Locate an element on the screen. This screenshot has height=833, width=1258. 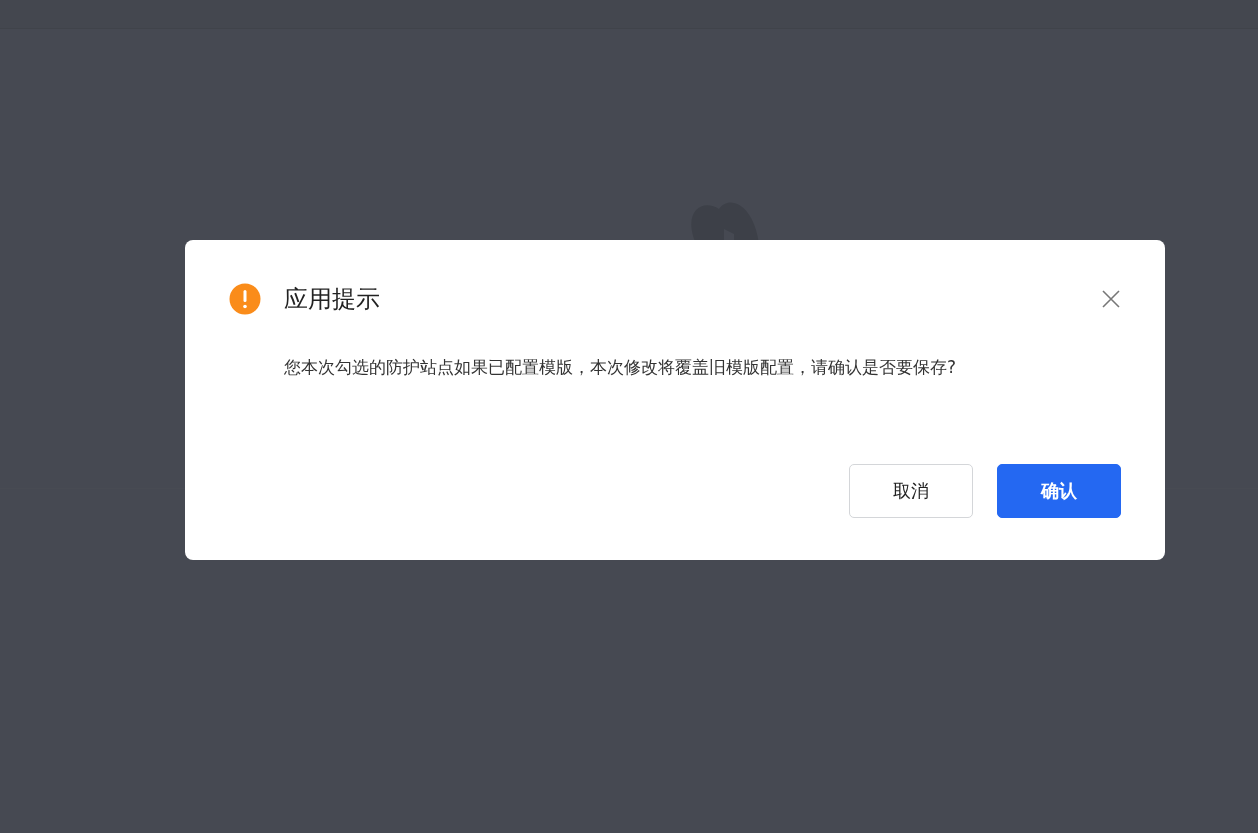
close-icon is located at coordinates (1111, 299).